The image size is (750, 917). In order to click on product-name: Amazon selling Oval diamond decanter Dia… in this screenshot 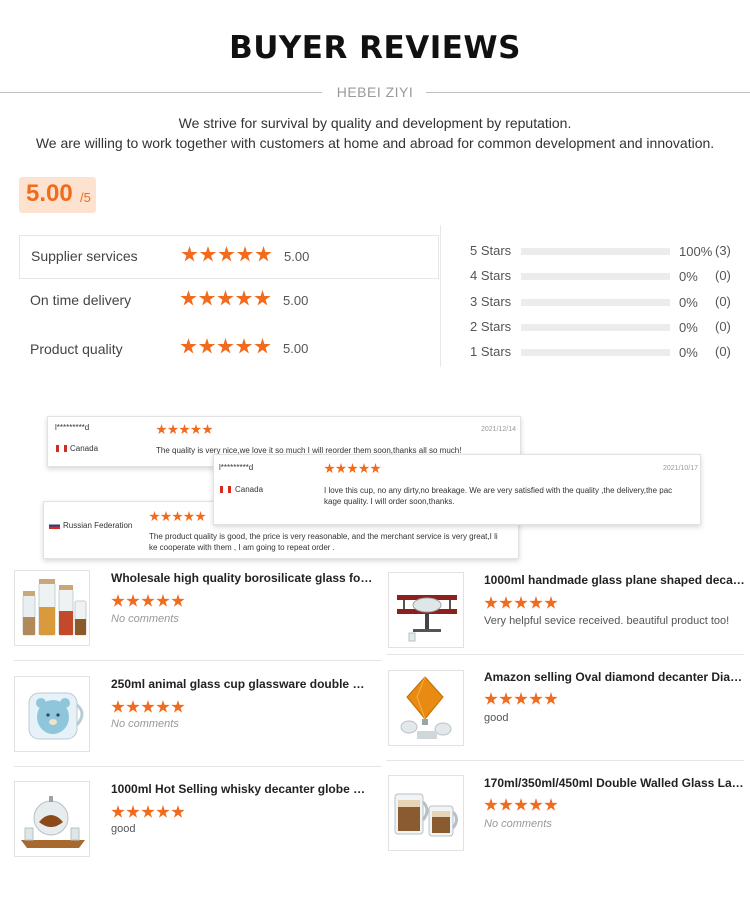, I will do `click(615, 677)`.